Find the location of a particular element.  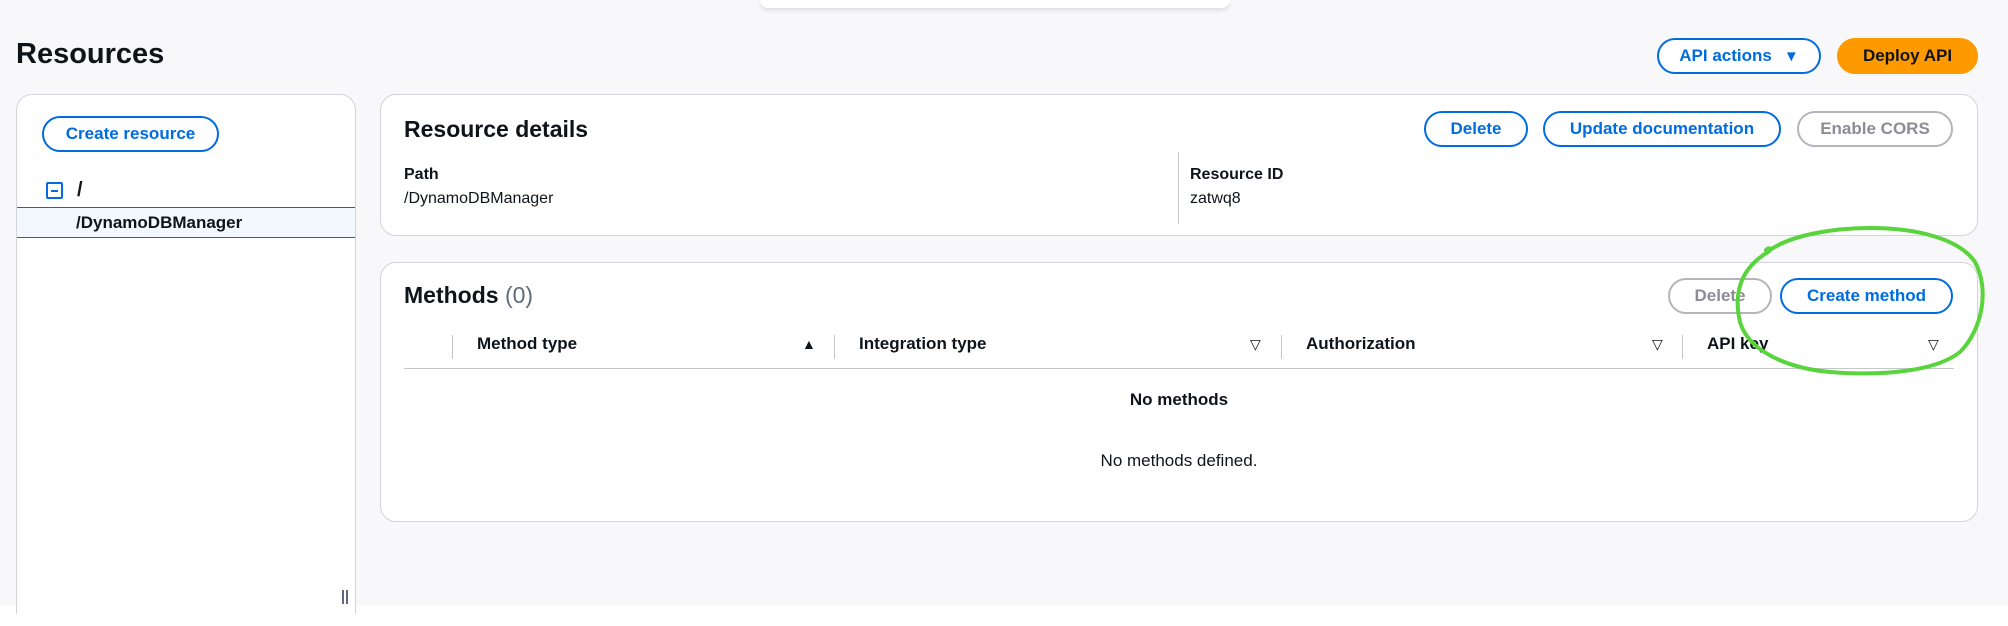

tree-item-label: /DynamoDBManager is located at coordinates (159, 222).